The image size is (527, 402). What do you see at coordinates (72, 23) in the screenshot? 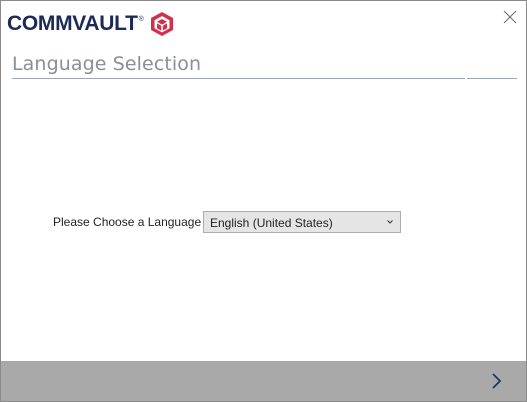
I see `logo-wordmark: COMMVAULT` at bounding box center [72, 23].